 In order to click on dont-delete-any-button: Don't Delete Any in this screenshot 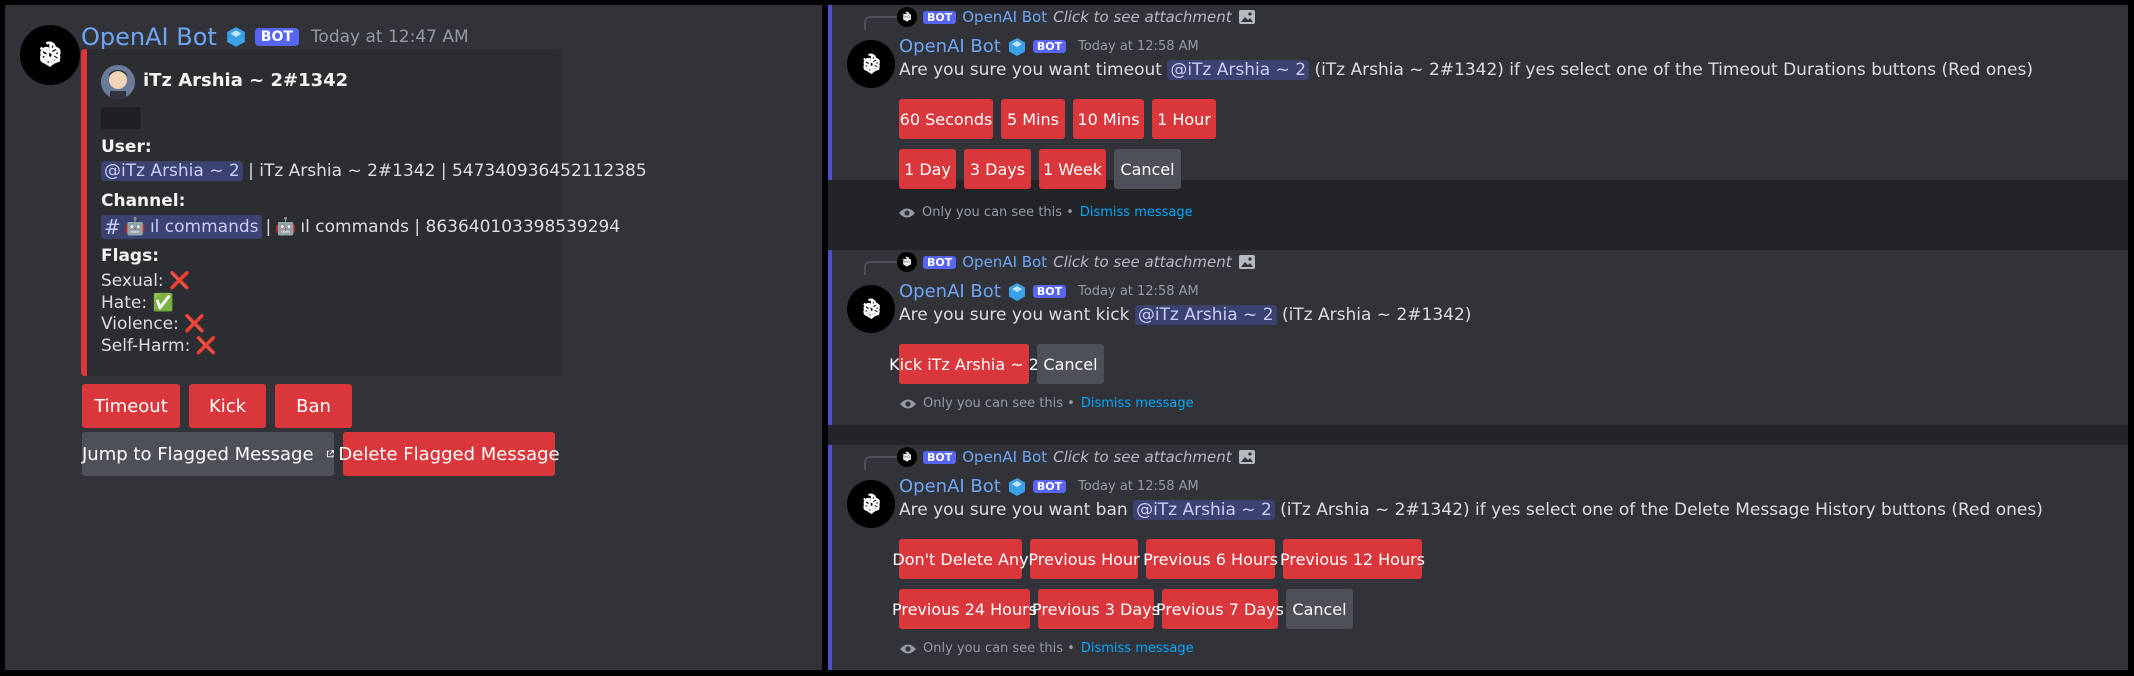, I will do `click(960, 559)`.